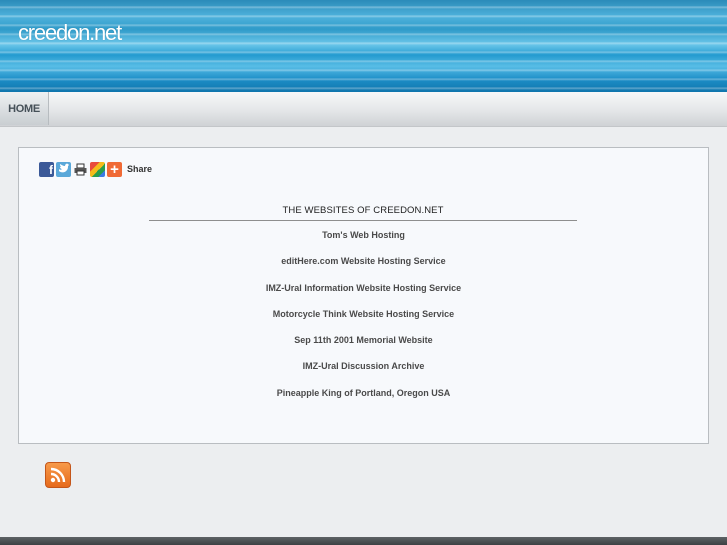 This screenshot has width=727, height=545. Describe the element at coordinates (364, 401) in the screenshot. I see `link-pineapple-king: Pineapple King of Portland, Oregon USA` at that location.